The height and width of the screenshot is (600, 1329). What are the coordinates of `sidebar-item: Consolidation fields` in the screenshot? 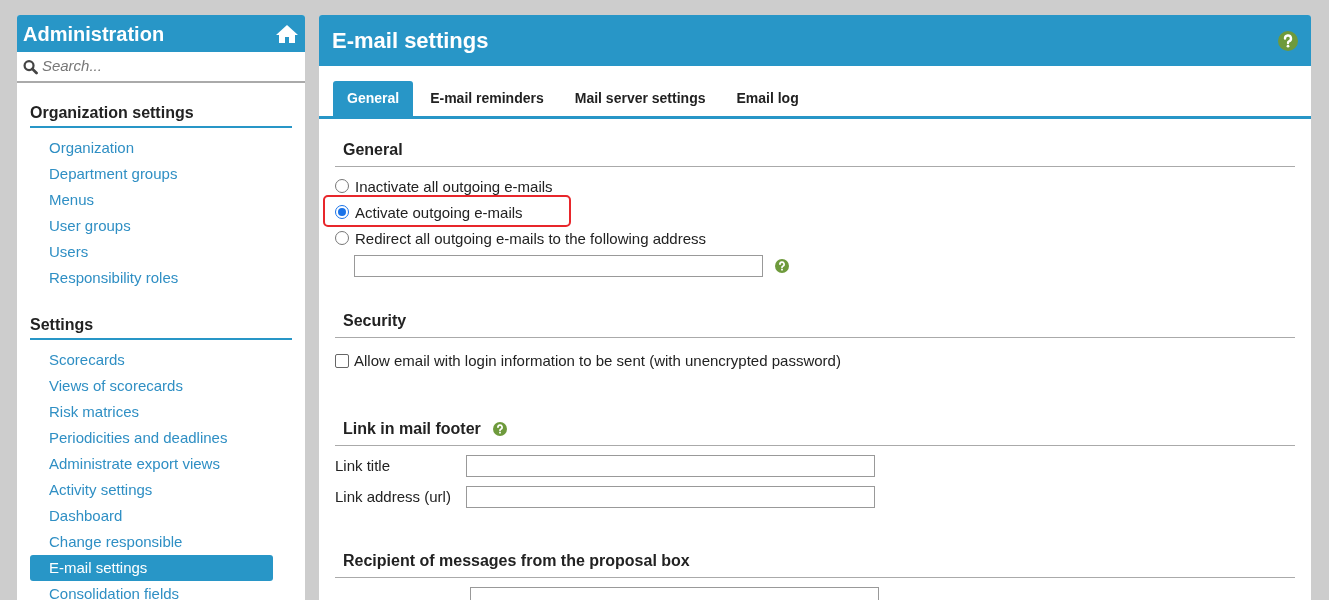 It's located at (151, 590).